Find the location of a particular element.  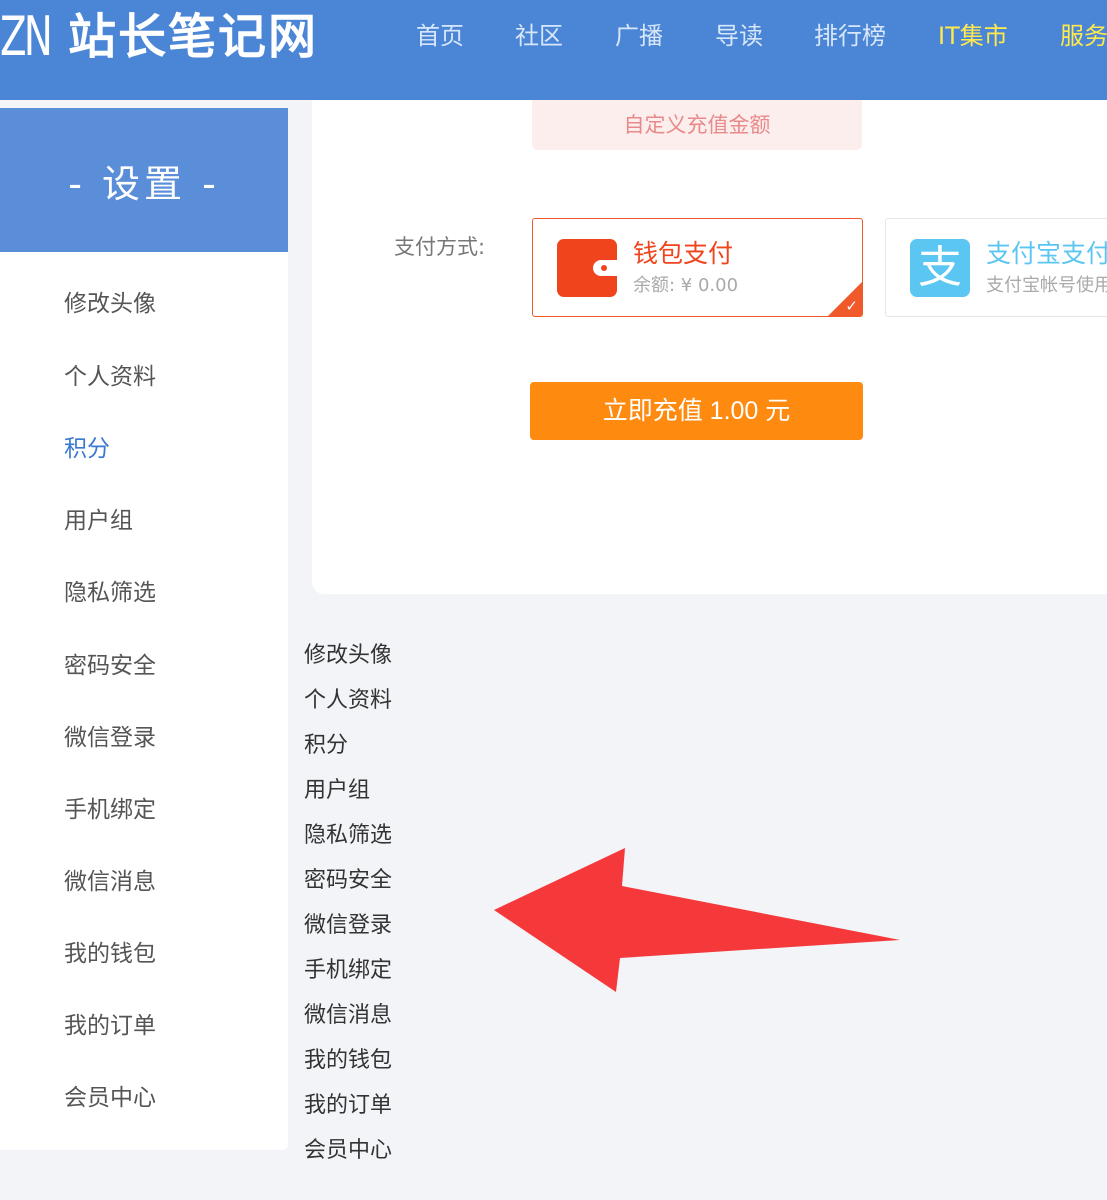

wallet-icon is located at coordinates (587, 268).